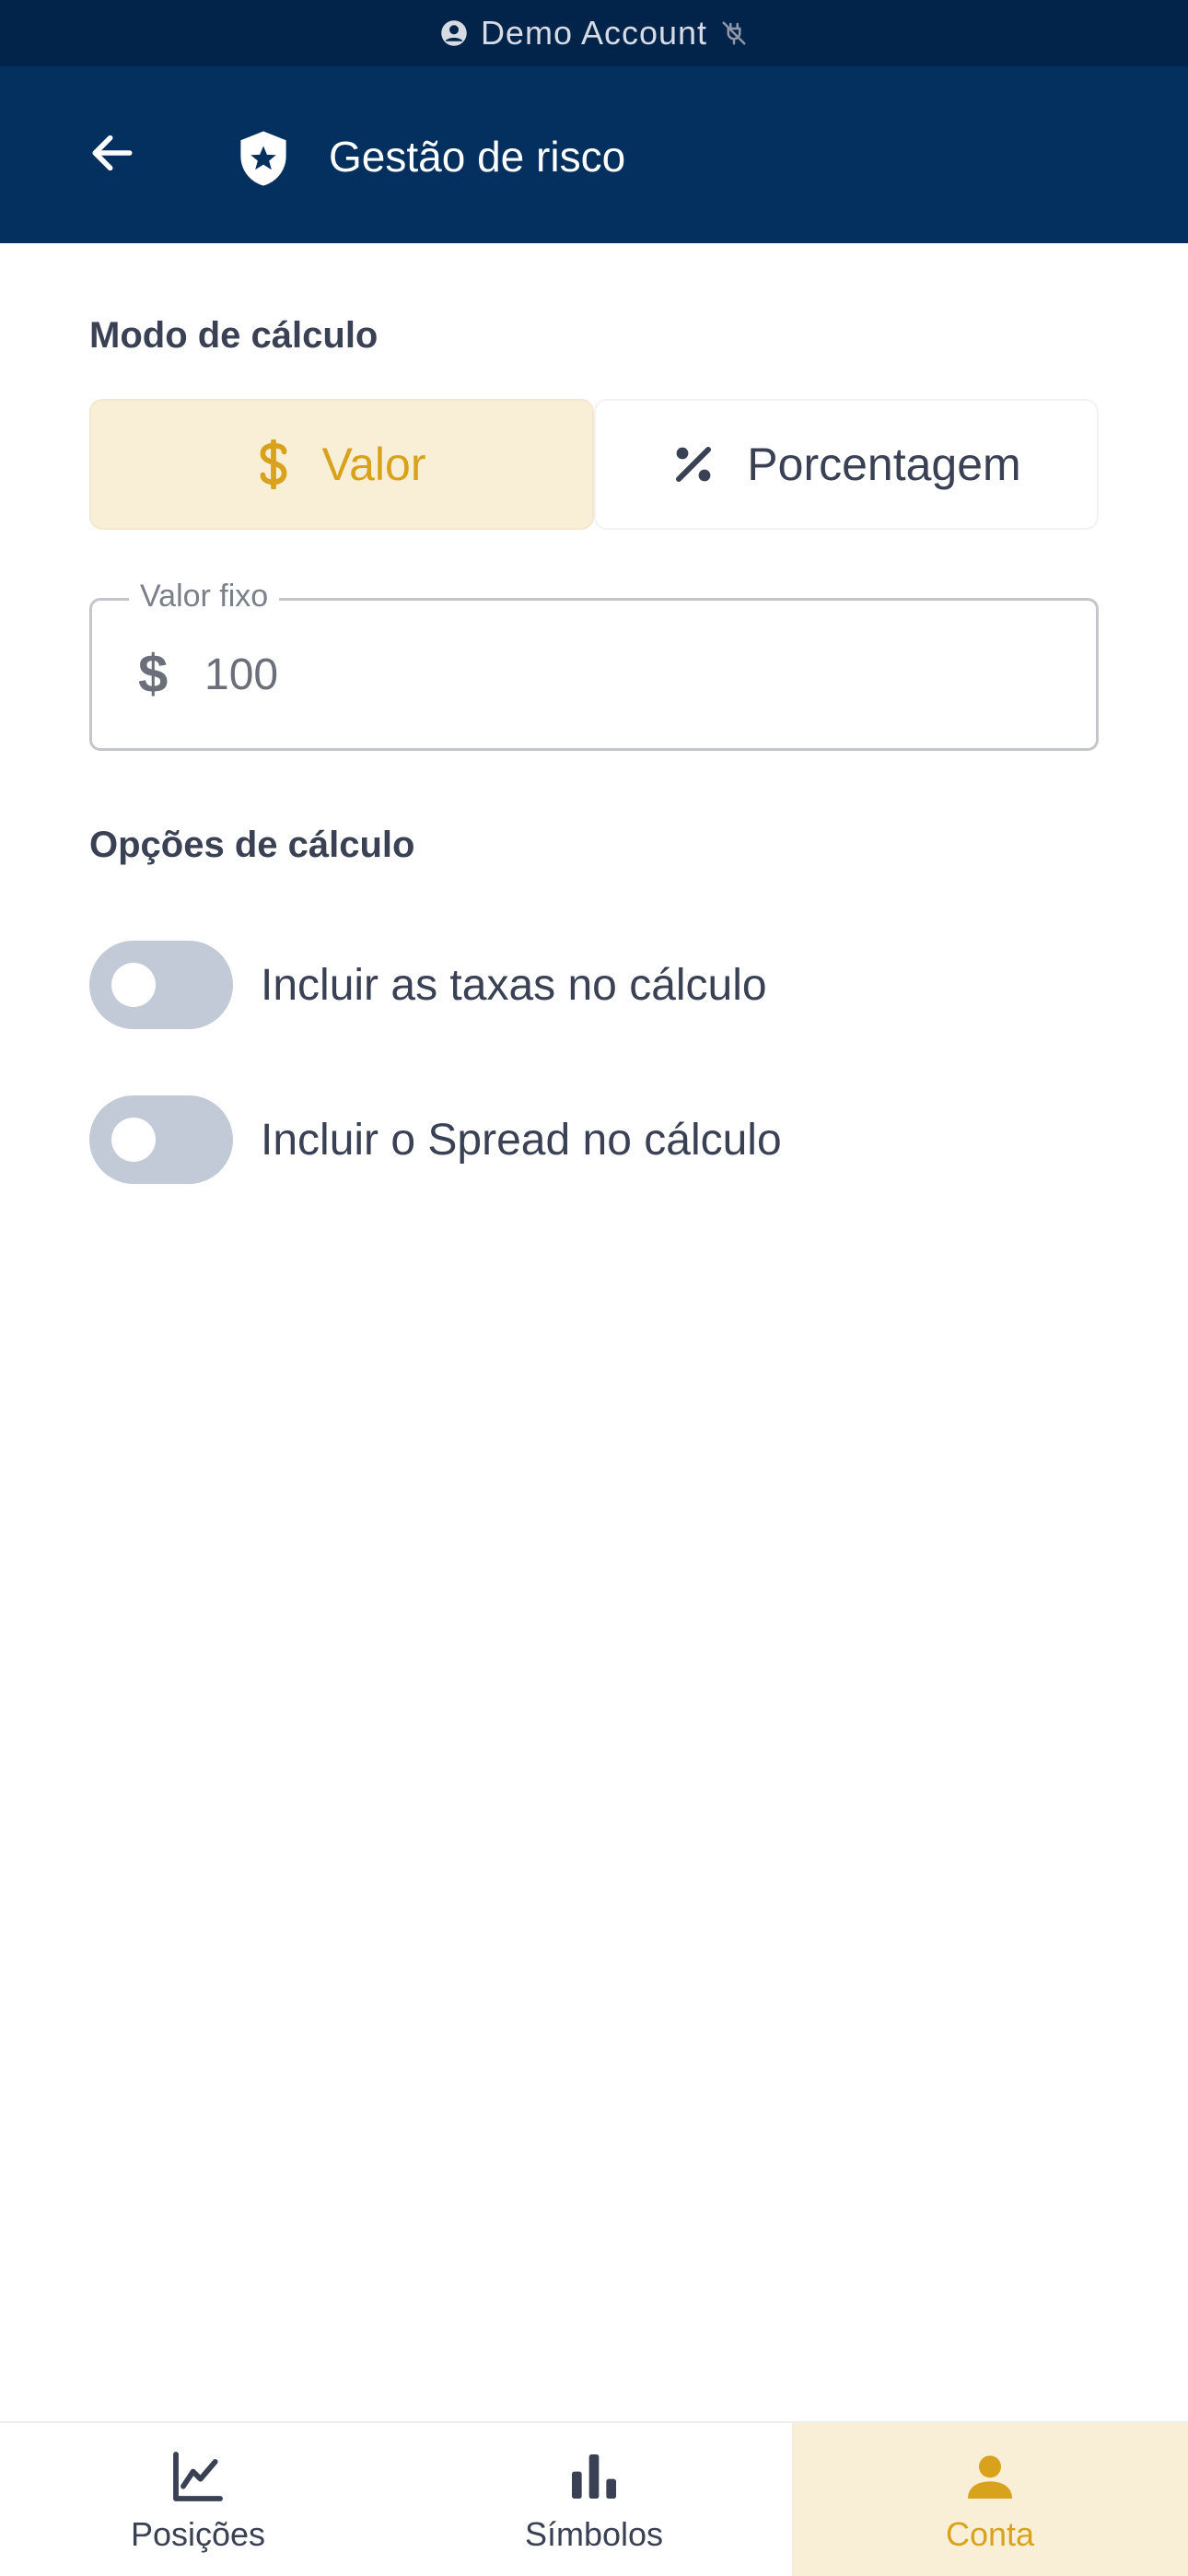 Image resolution: width=1188 pixels, height=2576 pixels. What do you see at coordinates (477, 157) in the screenshot?
I see `page-title: Gestão de risco` at bounding box center [477, 157].